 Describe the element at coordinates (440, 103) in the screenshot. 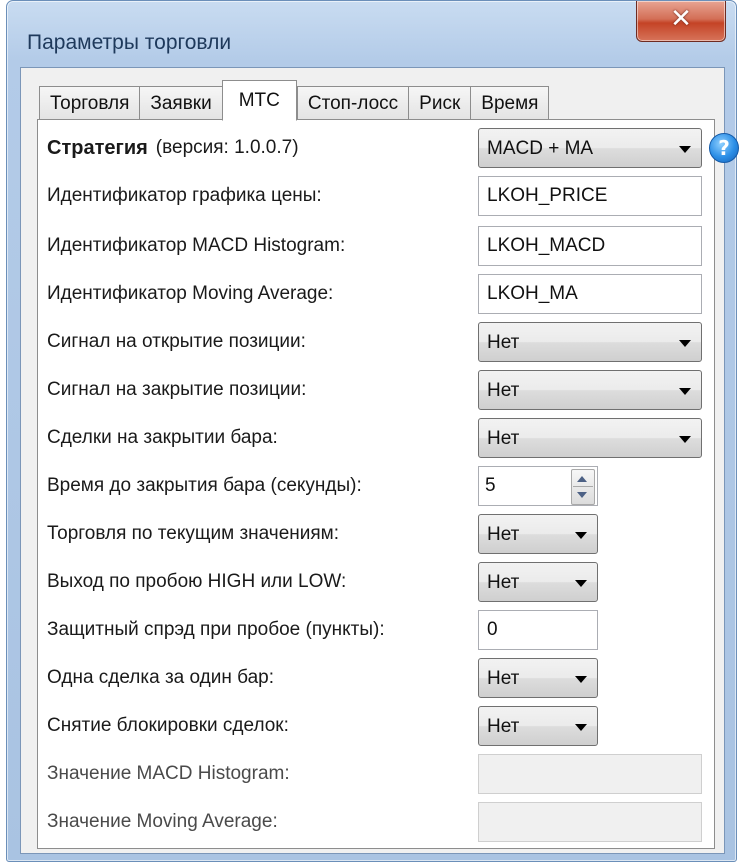

I see `tab-risk: Риск` at that location.